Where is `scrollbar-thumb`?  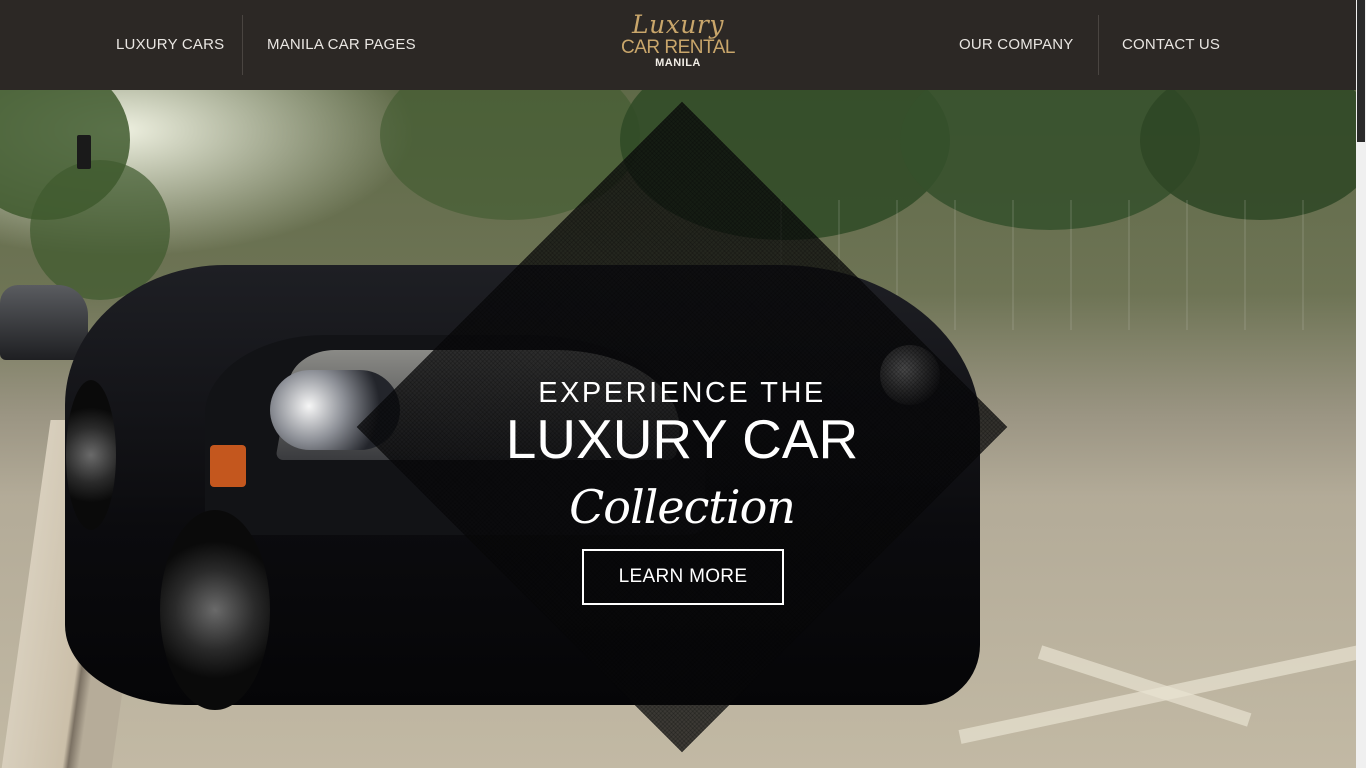
scrollbar-thumb is located at coordinates (1361, 71).